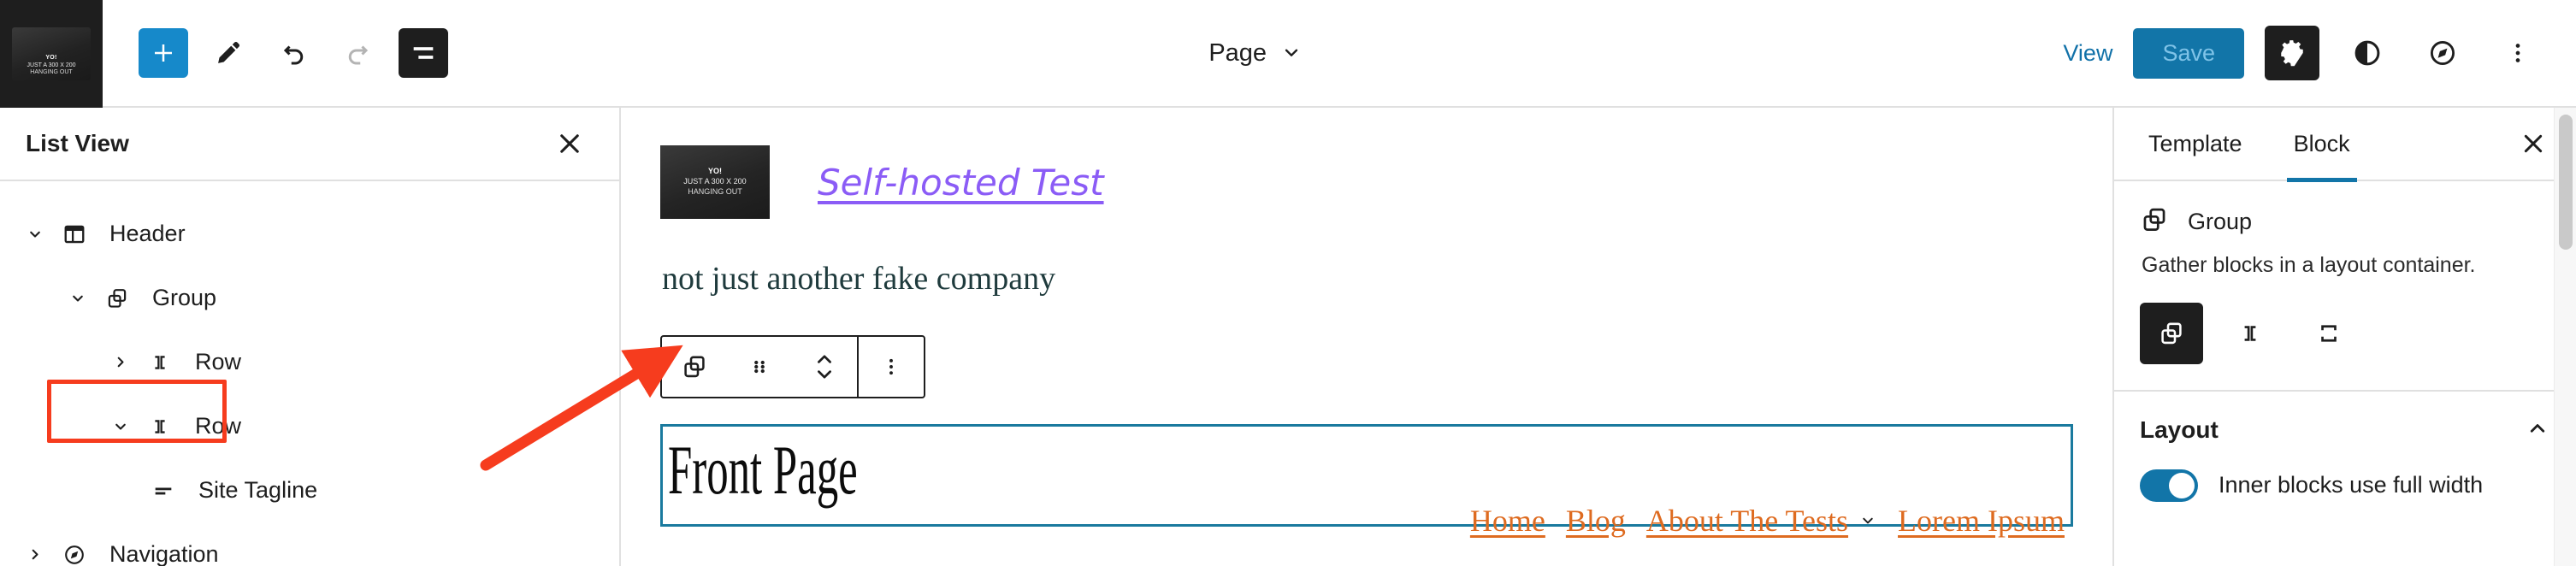  I want to click on site-tagline-text: not just another fake company, so click(1387, 279).